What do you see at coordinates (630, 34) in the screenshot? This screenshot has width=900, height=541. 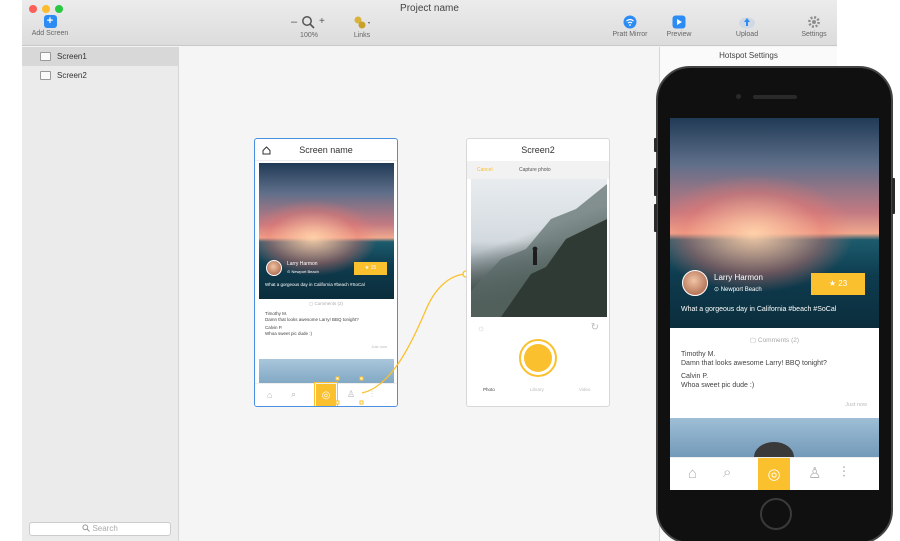 I see `pratt-mirror-label: Pratt Mirror` at bounding box center [630, 34].